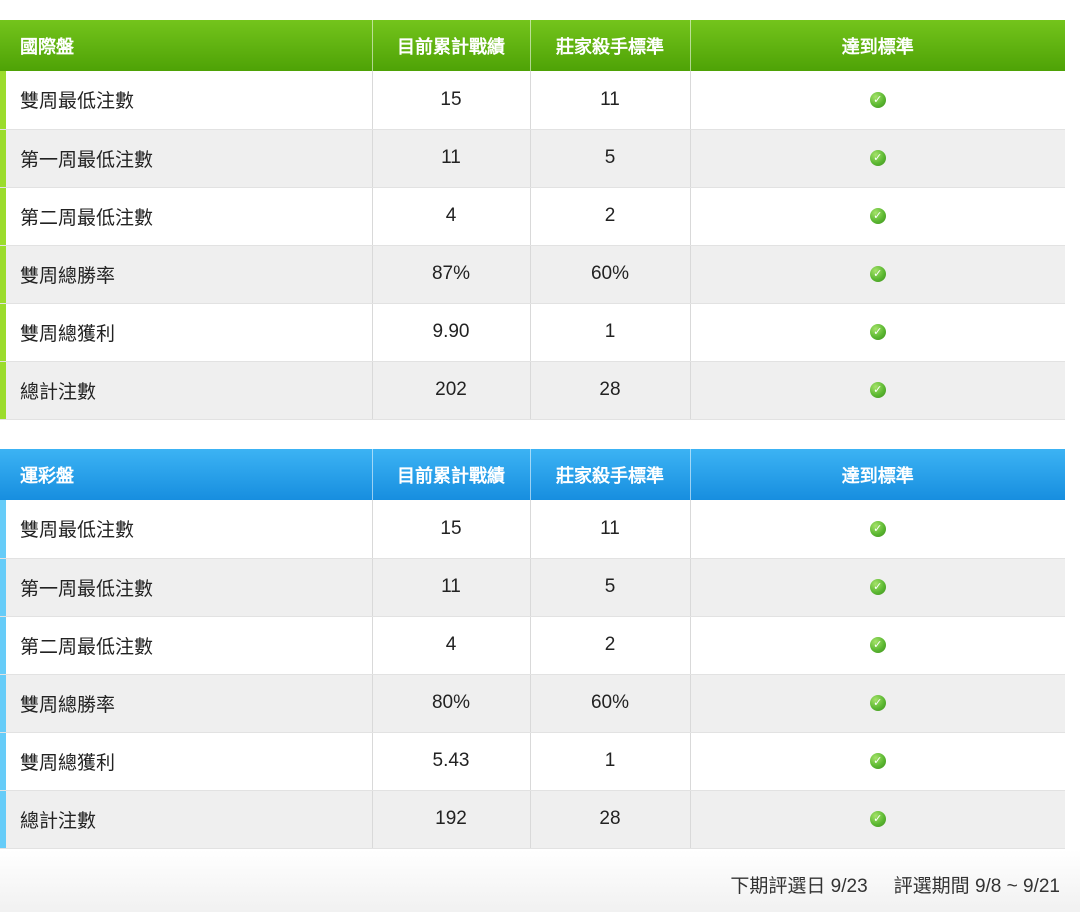 The image size is (1080, 912). What do you see at coordinates (450, 761) in the screenshot?
I see `current-value: 5.43` at bounding box center [450, 761].